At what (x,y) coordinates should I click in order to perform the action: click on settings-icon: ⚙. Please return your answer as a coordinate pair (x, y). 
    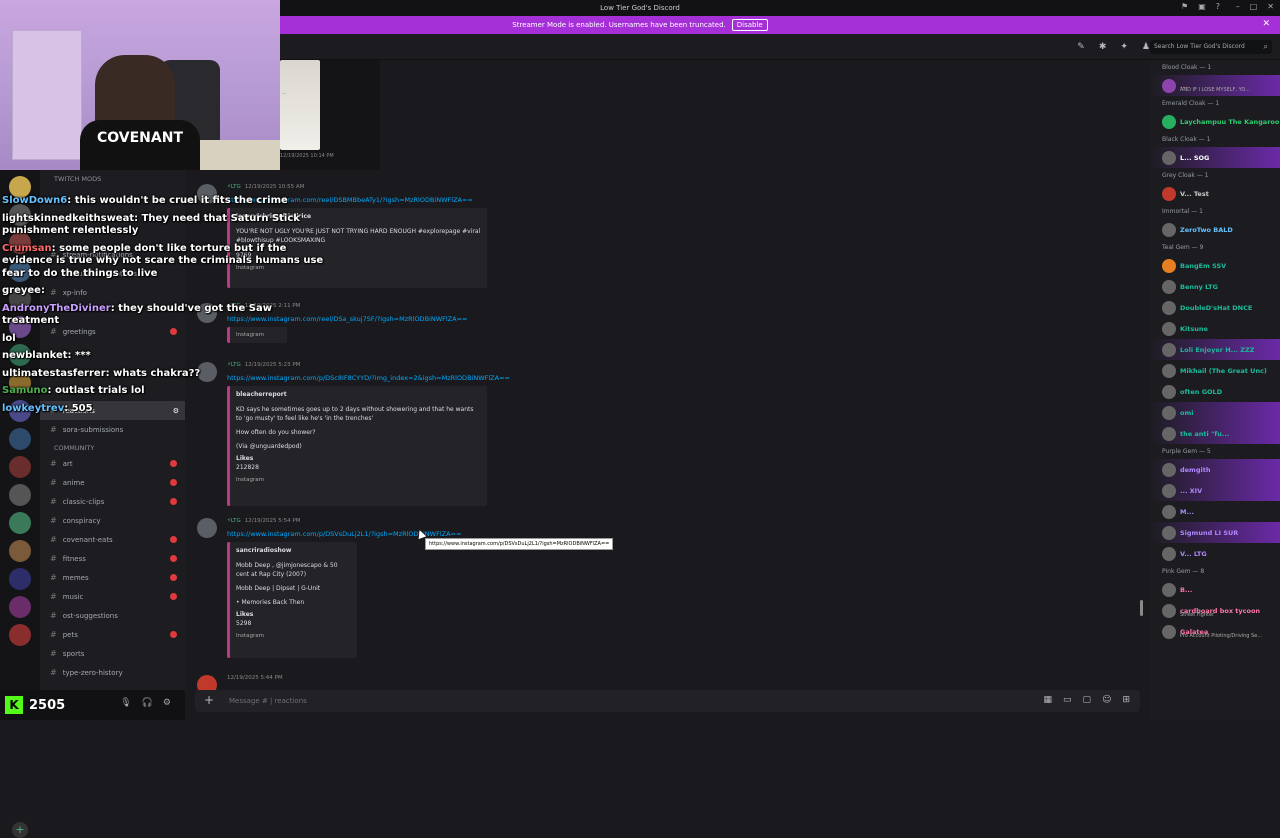
    Looking at the image, I should click on (167, 703).